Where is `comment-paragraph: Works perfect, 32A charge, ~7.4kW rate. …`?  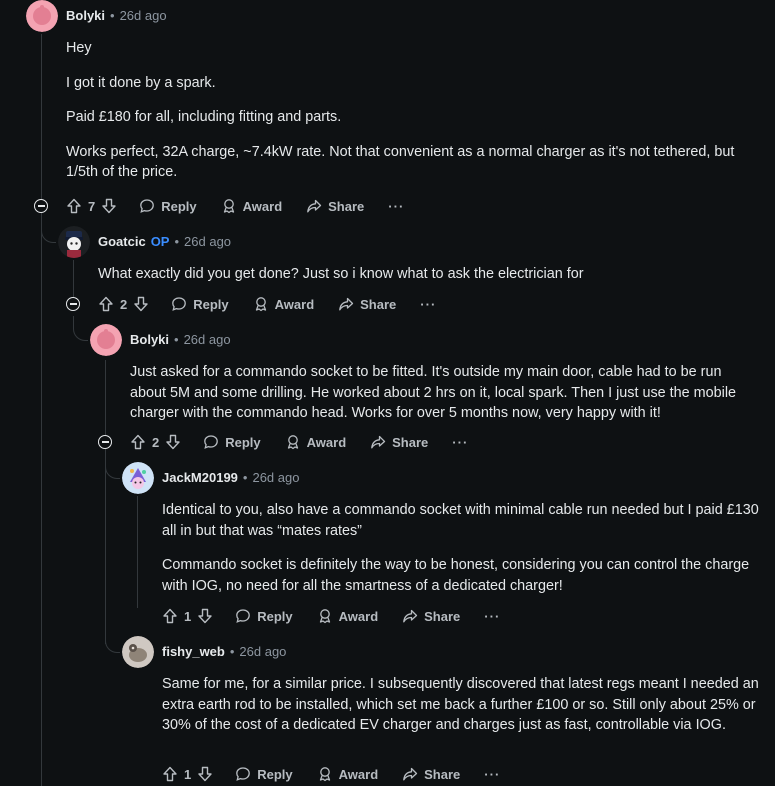 comment-paragraph: Works perfect, 32A charge, ~7.4kW rate. … is located at coordinates (400, 162).